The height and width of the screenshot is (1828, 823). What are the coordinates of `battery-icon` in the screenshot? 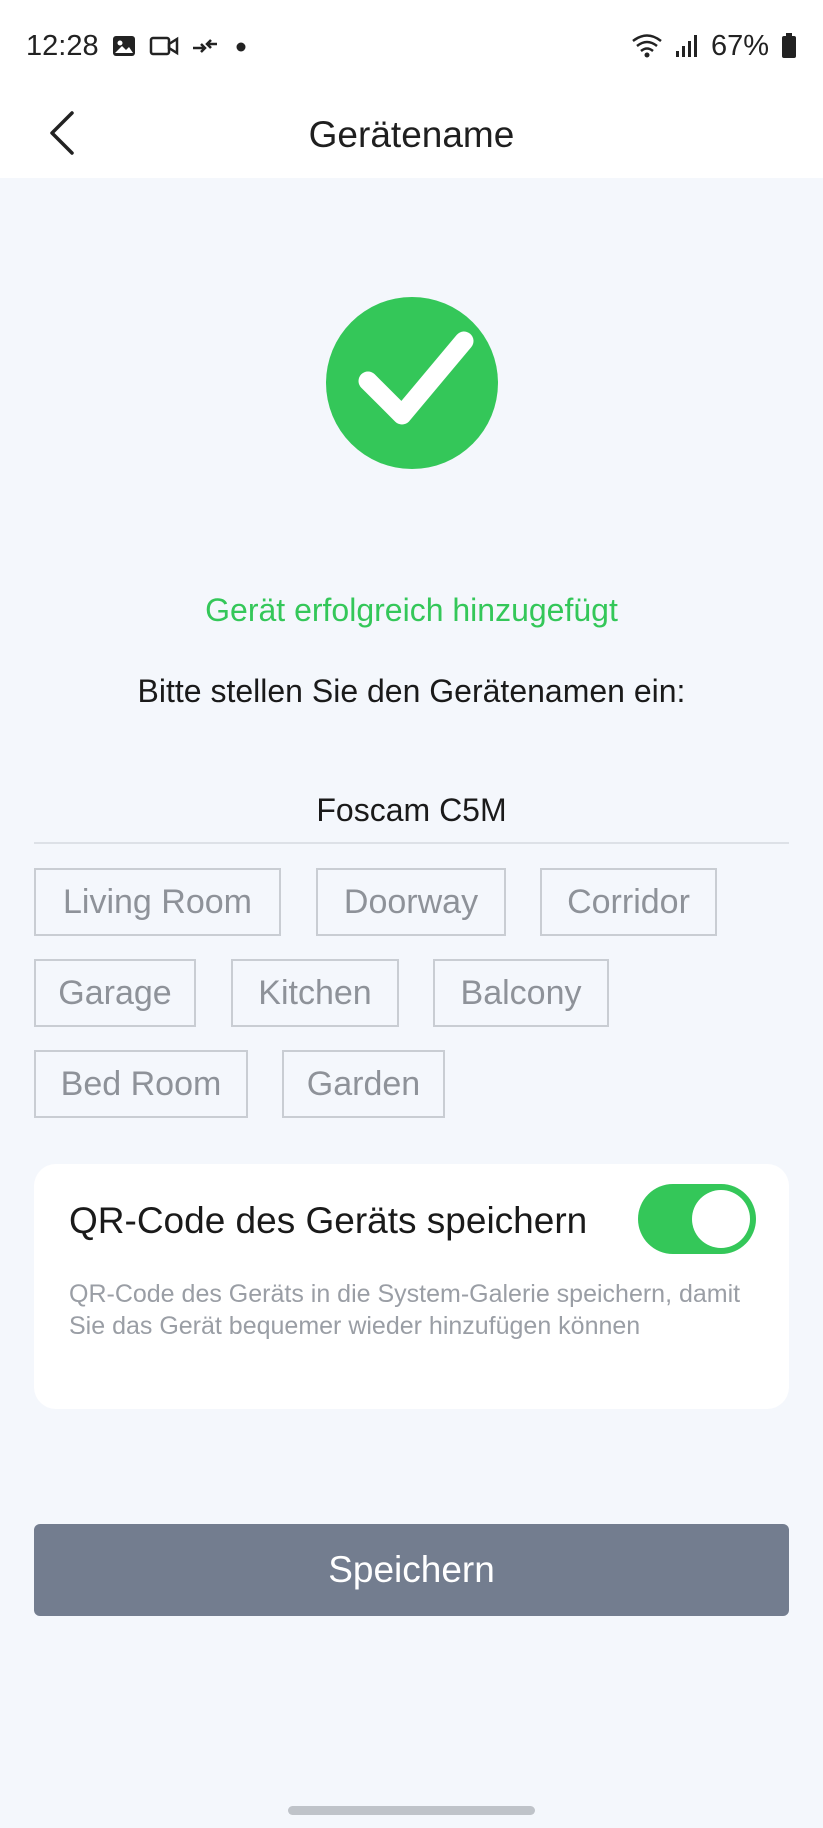 It's located at (789, 46).